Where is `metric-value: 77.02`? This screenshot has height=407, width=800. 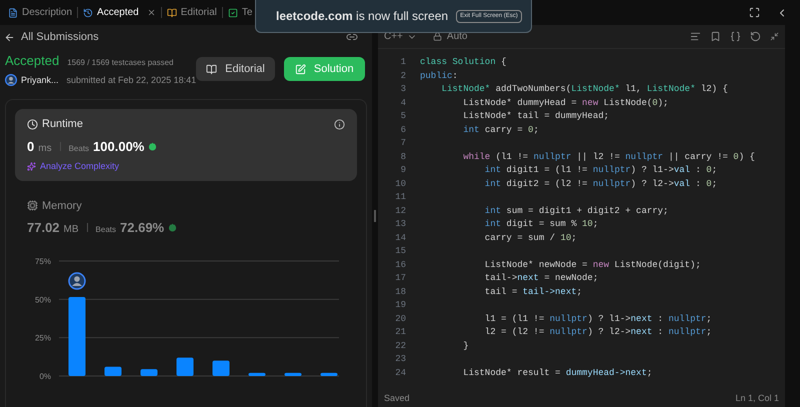
metric-value: 77.02 is located at coordinates (43, 228).